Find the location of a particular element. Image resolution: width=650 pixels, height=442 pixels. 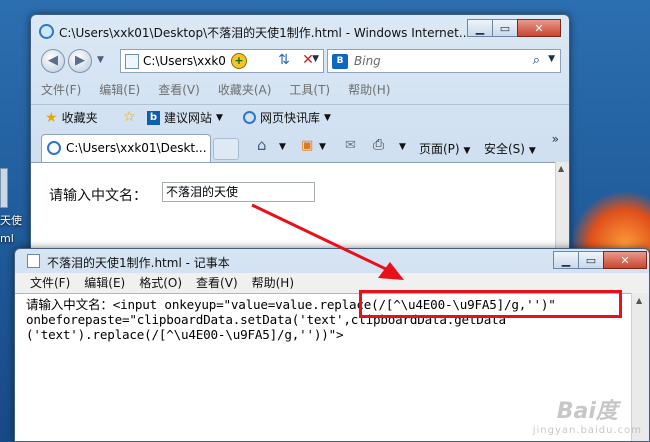

back-button: ◀ is located at coordinates (53, 61).